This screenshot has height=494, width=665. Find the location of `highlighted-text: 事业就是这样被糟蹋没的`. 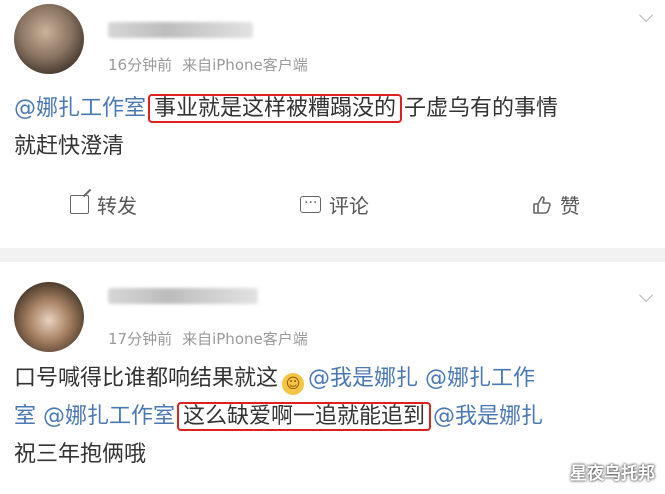

highlighted-text: 事业就是这样被糟蹋没的 is located at coordinates (275, 108).